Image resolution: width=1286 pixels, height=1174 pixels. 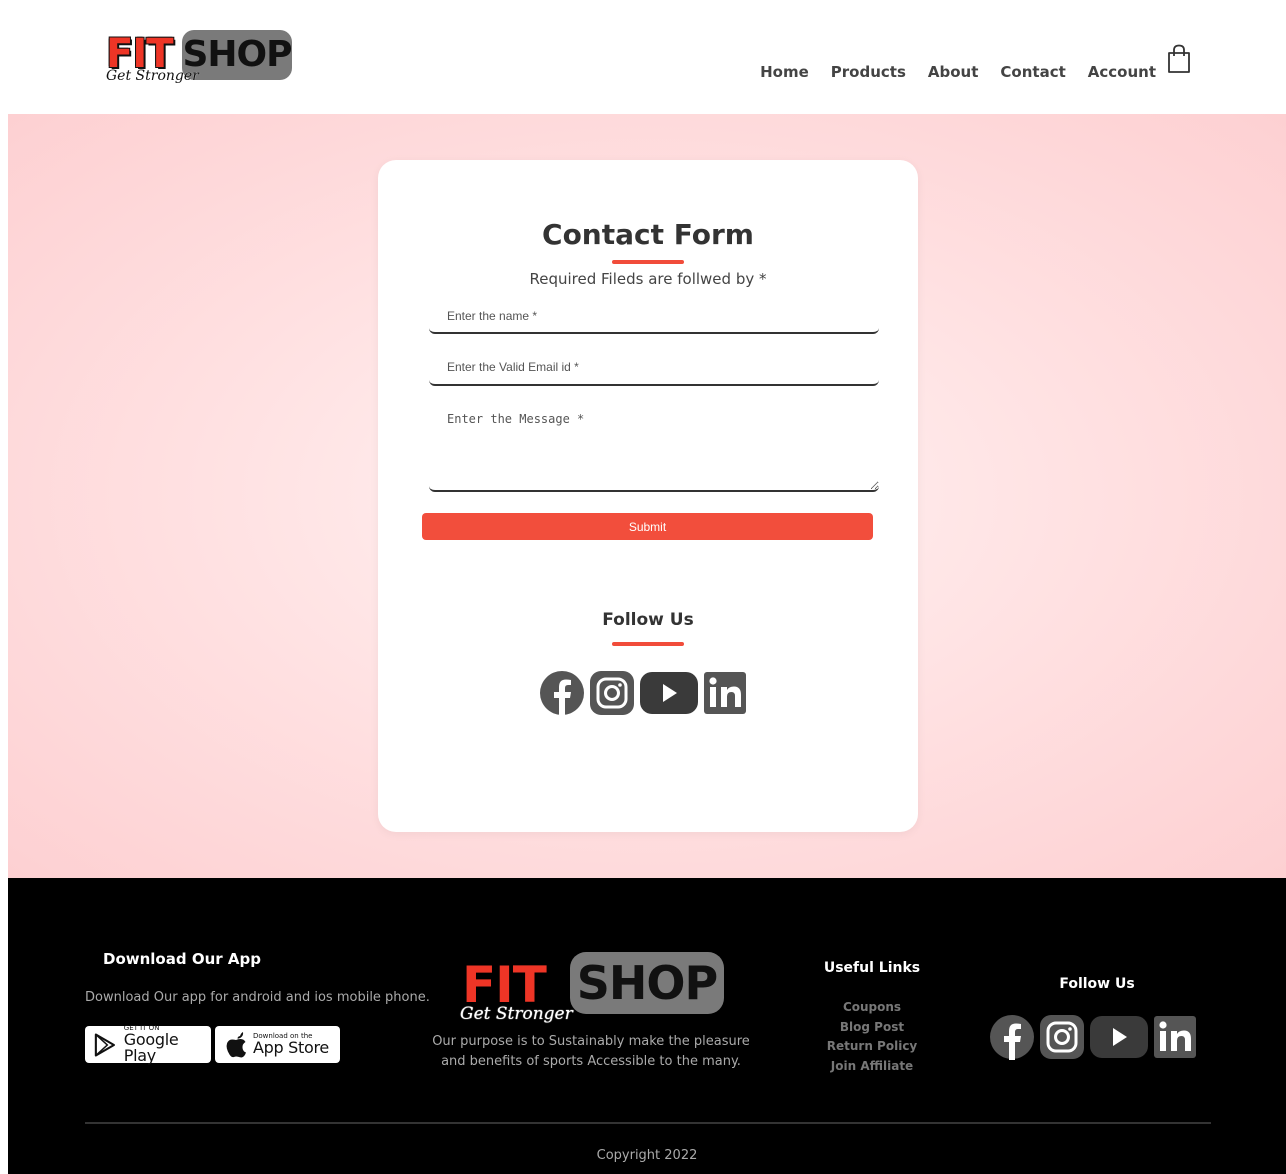 What do you see at coordinates (872, 1047) in the screenshot?
I see `link-return-policy: Return Policy` at bounding box center [872, 1047].